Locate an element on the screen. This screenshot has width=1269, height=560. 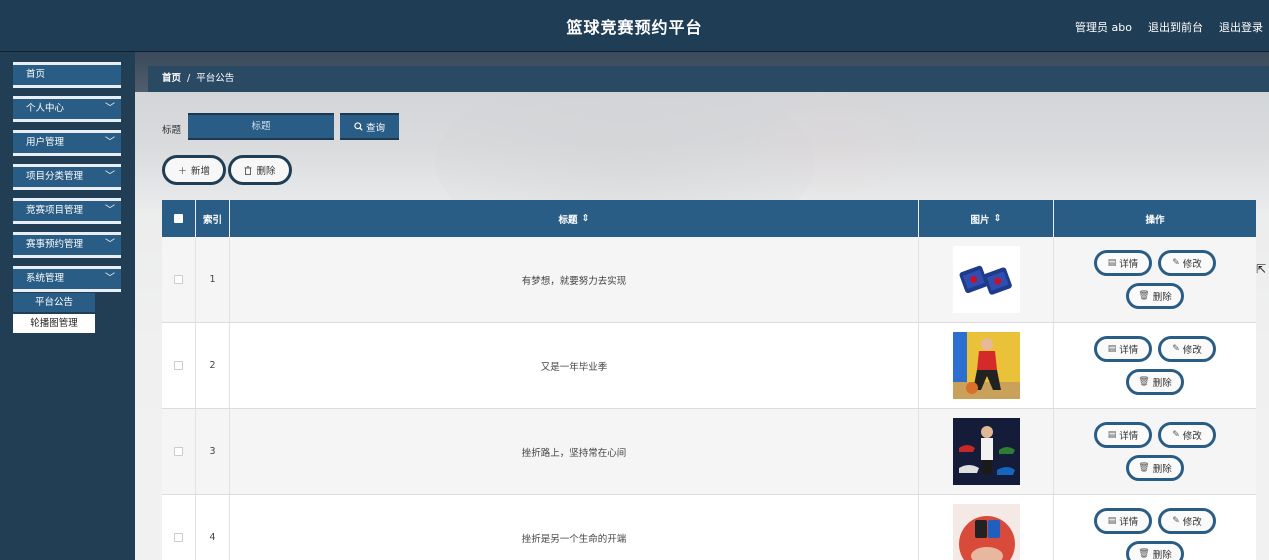
sidebar-item-system-management: 系统管理 ﹀ is located at coordinates (67, 279).